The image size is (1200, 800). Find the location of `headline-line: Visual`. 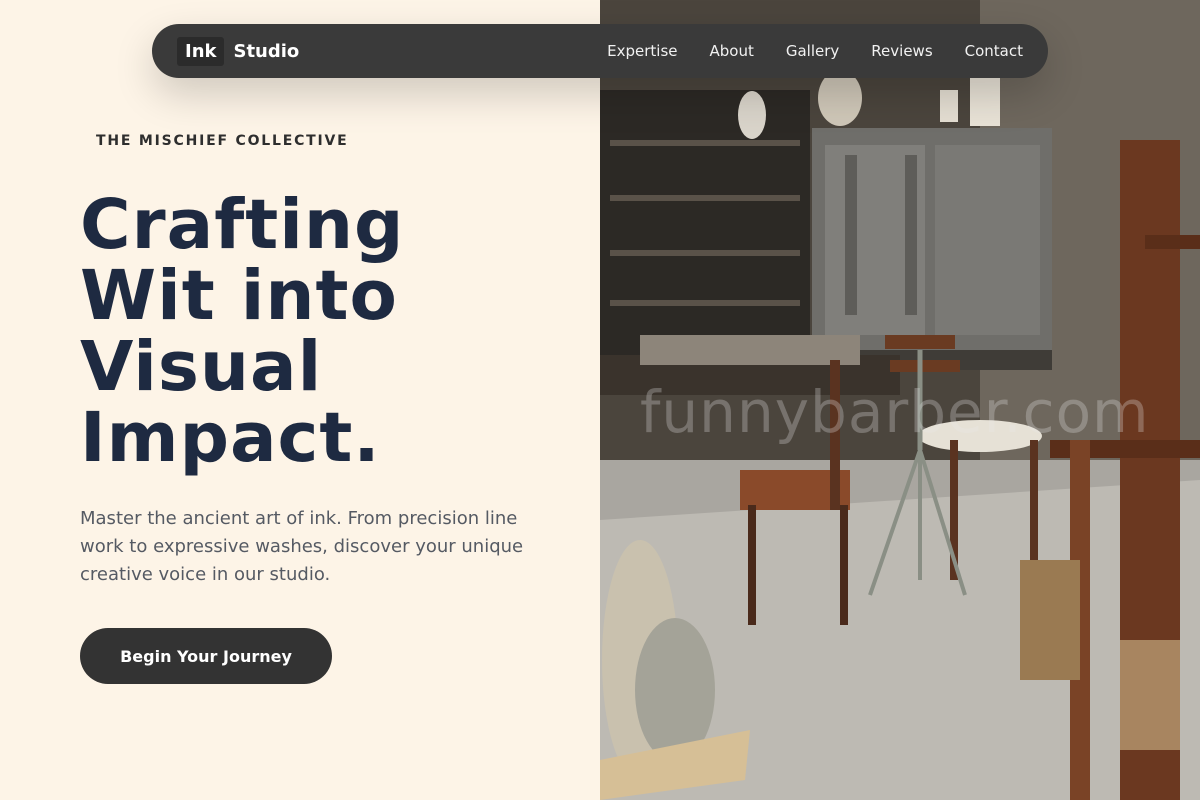

headline-line: Visual is located at coordinates (201, 367).